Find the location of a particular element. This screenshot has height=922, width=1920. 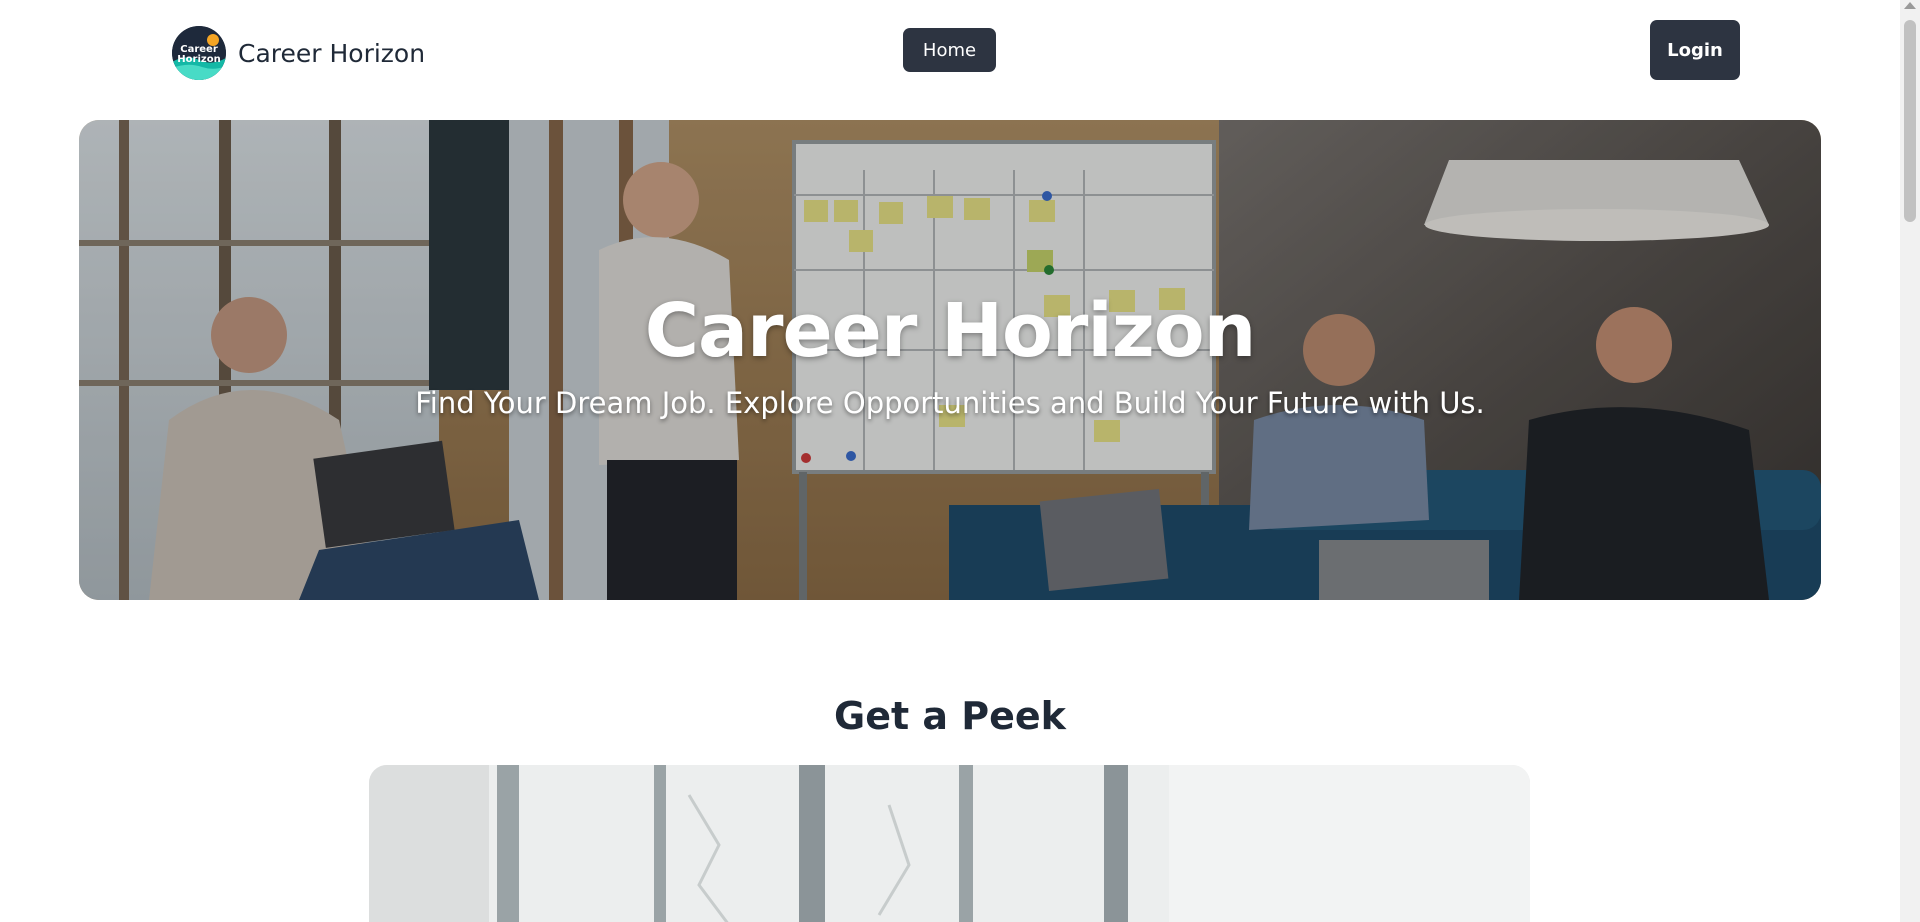

home-nav-button: Home is located at coordinates (949, 50).